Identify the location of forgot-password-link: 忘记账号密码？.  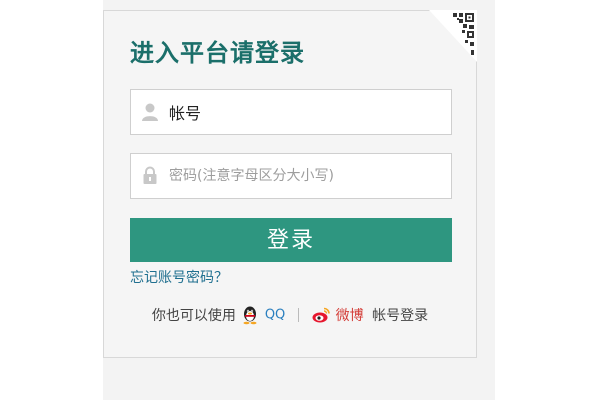
(179, 277).